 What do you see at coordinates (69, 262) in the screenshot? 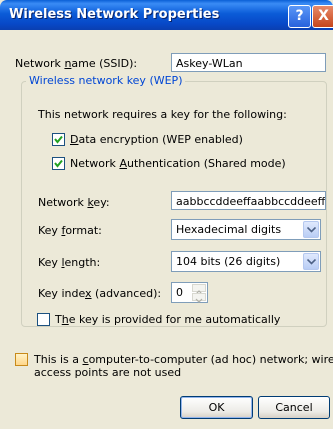
I see `key-length-label: Key length:` at bounding box center [69, 262].